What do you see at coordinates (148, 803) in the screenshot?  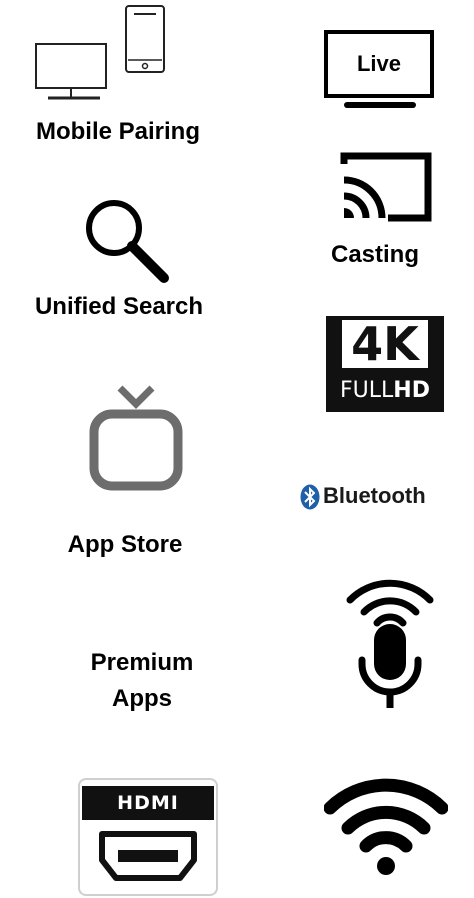 I see `hdmi-label: HDMI` at bounding box center [148, 803].